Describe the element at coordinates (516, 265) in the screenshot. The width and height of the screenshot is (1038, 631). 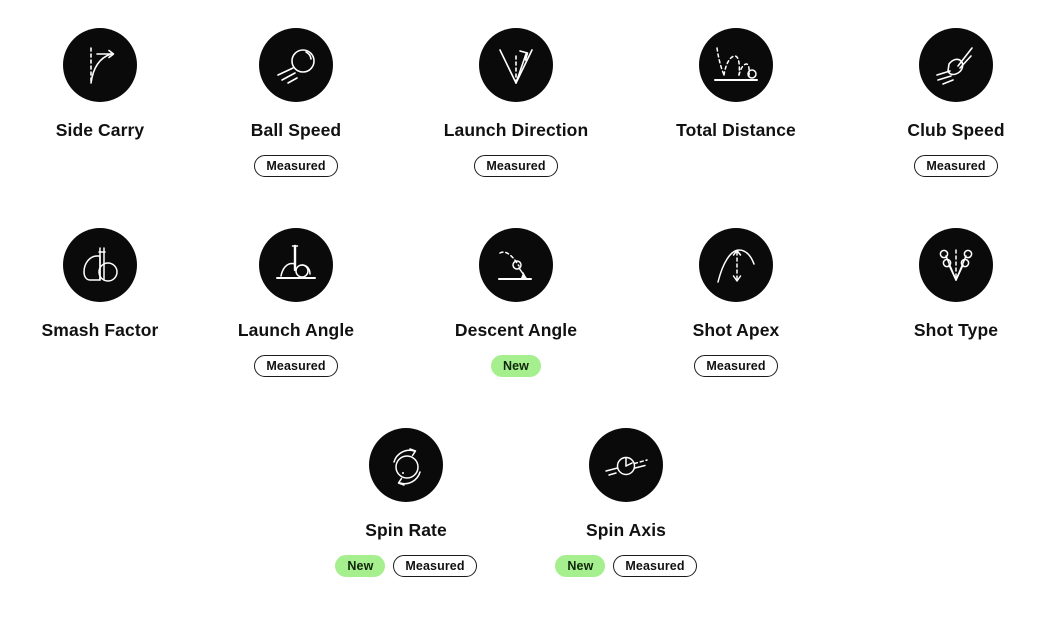
I see `descent-angle-icon` at that location.